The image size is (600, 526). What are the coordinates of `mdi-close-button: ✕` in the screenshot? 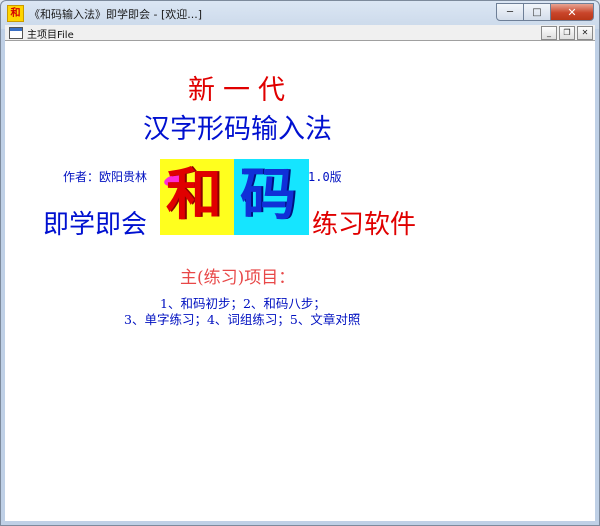 It's located at (585, 33).